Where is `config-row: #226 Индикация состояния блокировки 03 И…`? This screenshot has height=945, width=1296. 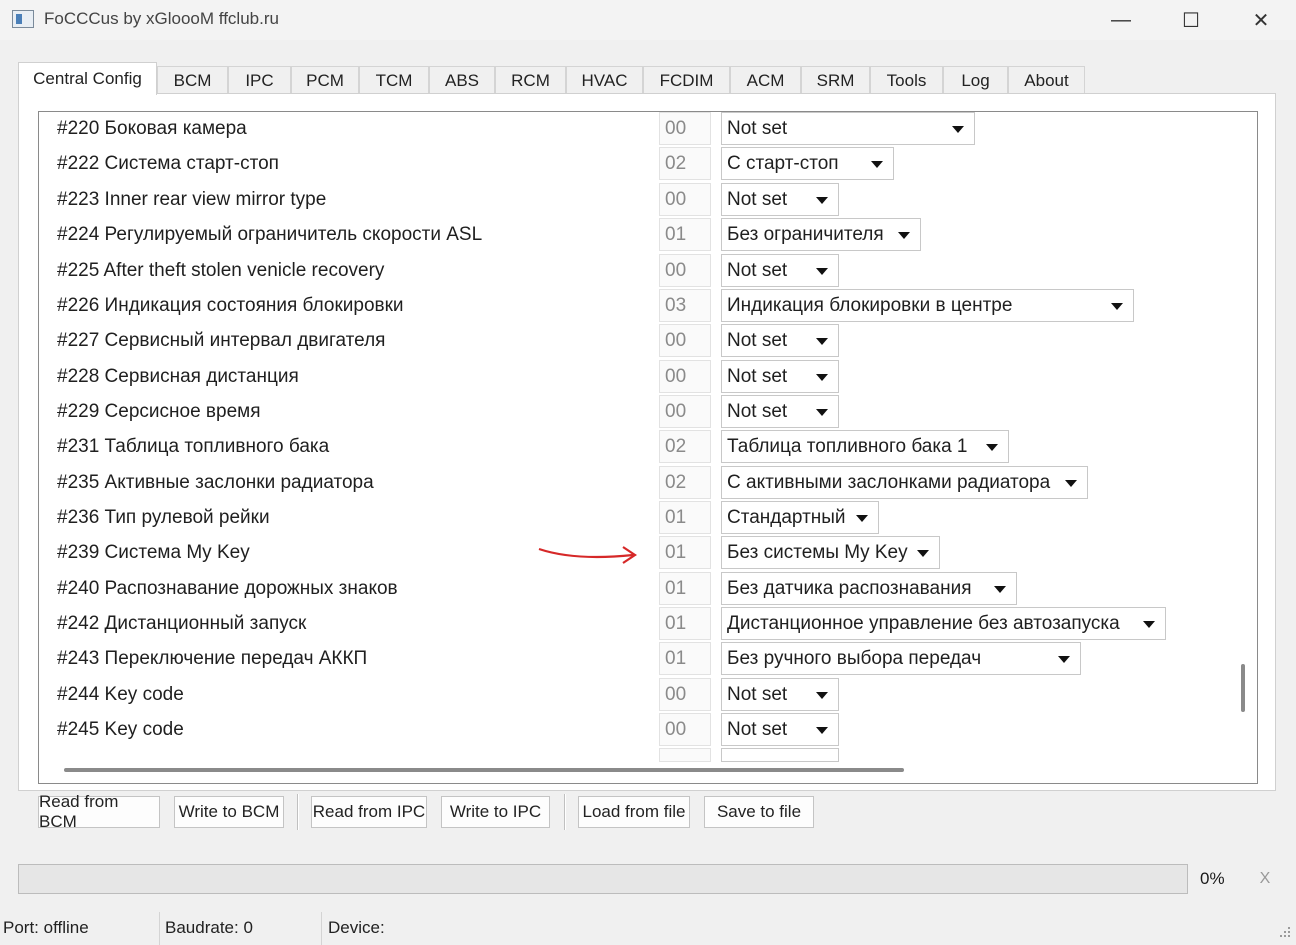
config-row: #226 Индикация состояния блокировки 03 И… is located at coordinates (639, 306).